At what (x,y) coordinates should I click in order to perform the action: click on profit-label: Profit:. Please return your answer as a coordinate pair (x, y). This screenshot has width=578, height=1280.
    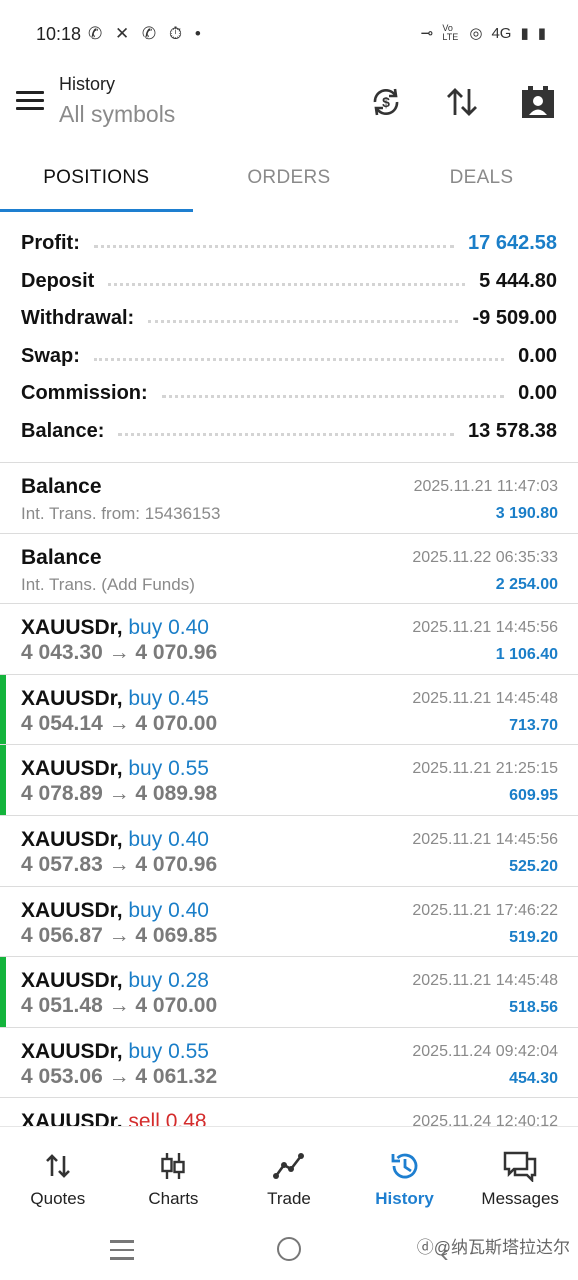
    Looking at the image, I should click on (50, 243).